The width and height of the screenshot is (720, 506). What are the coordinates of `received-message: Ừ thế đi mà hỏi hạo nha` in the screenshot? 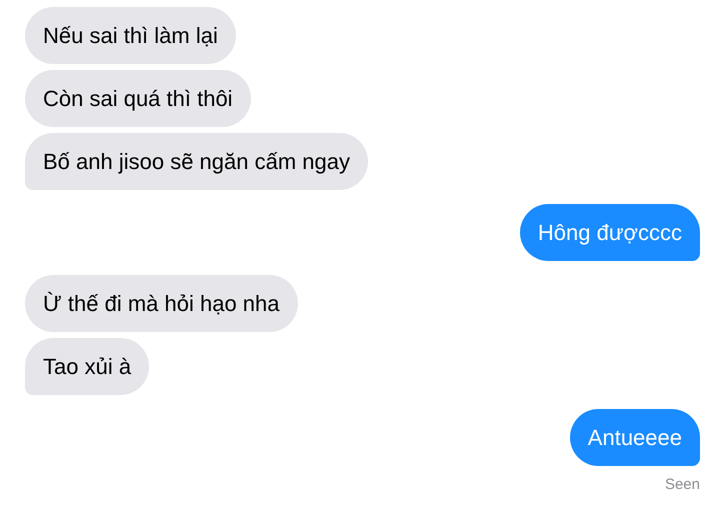 It's located at (161, 303).